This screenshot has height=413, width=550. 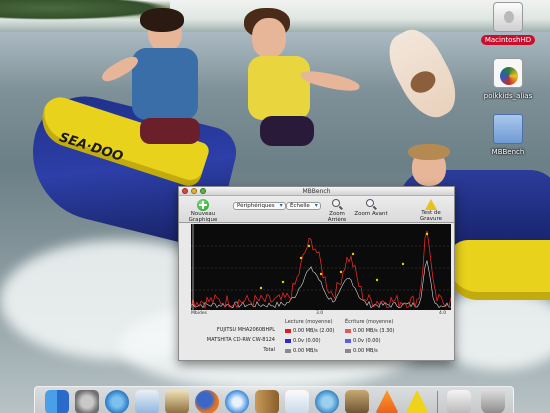 What do you see at coordinates (321, 284) in the screenshot?
I see `chart-series-line-gray` at bounding box center [321, 284].